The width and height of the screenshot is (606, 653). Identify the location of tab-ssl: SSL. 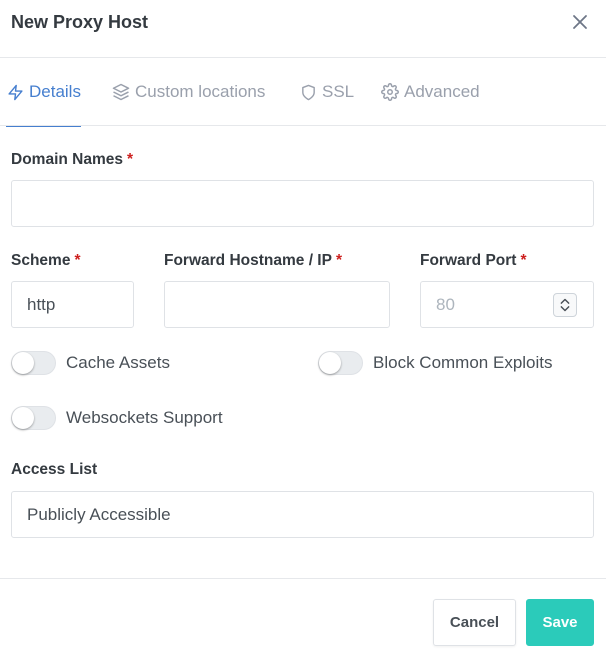
(327, 92).